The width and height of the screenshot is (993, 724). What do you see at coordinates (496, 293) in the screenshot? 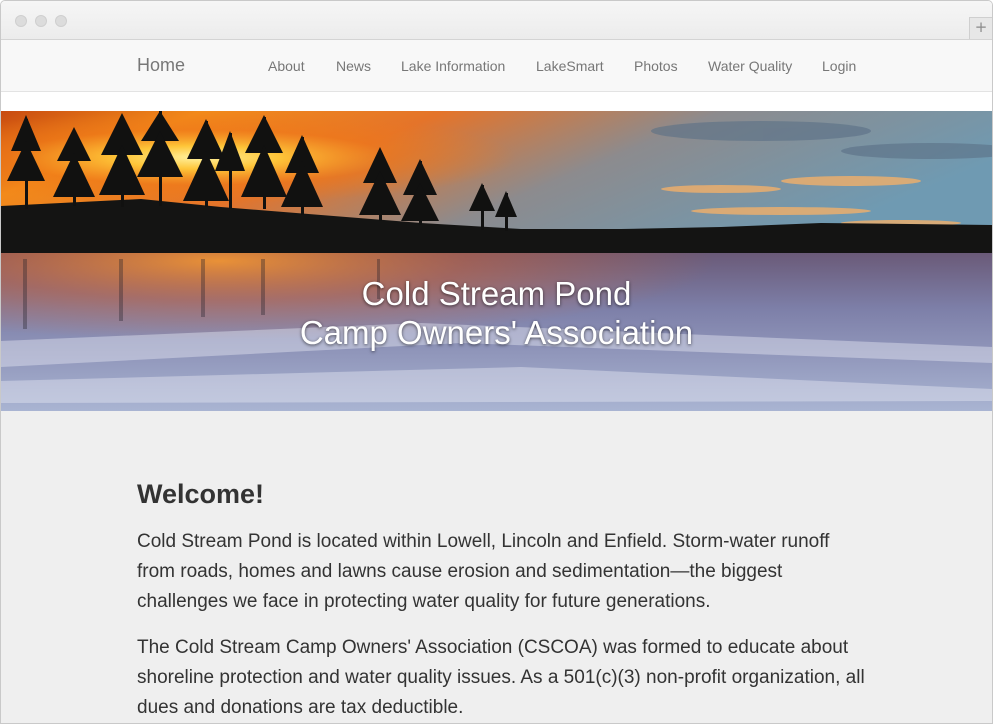
I see `hero-title-line1: Cold Stream Pond` at bounding box center [496, 293].